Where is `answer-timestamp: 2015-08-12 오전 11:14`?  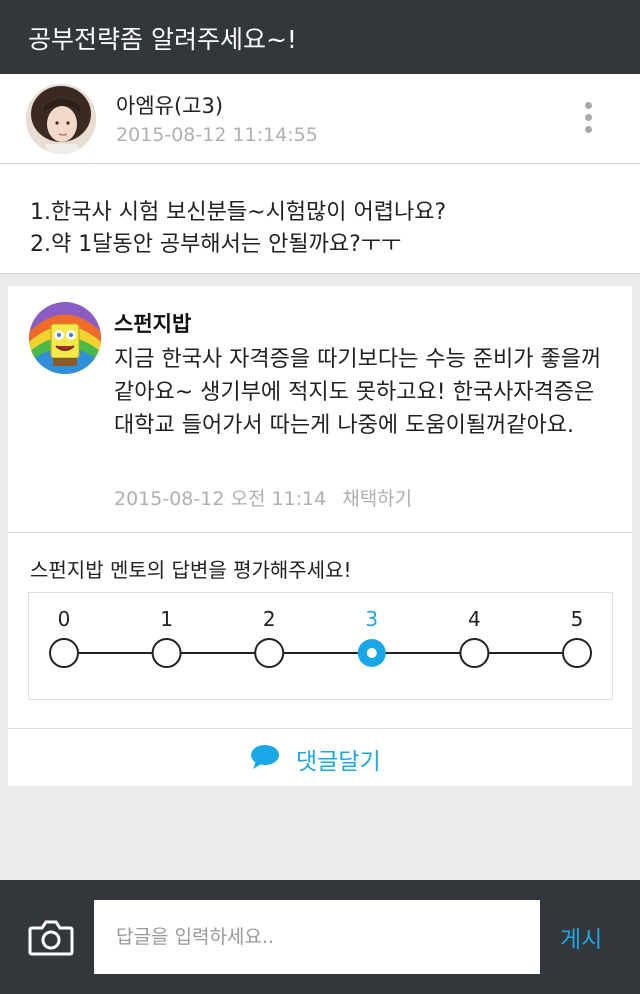 answer-timestamp: 2015-08-12 오전 11:14 is located at coordinates (220, 499).